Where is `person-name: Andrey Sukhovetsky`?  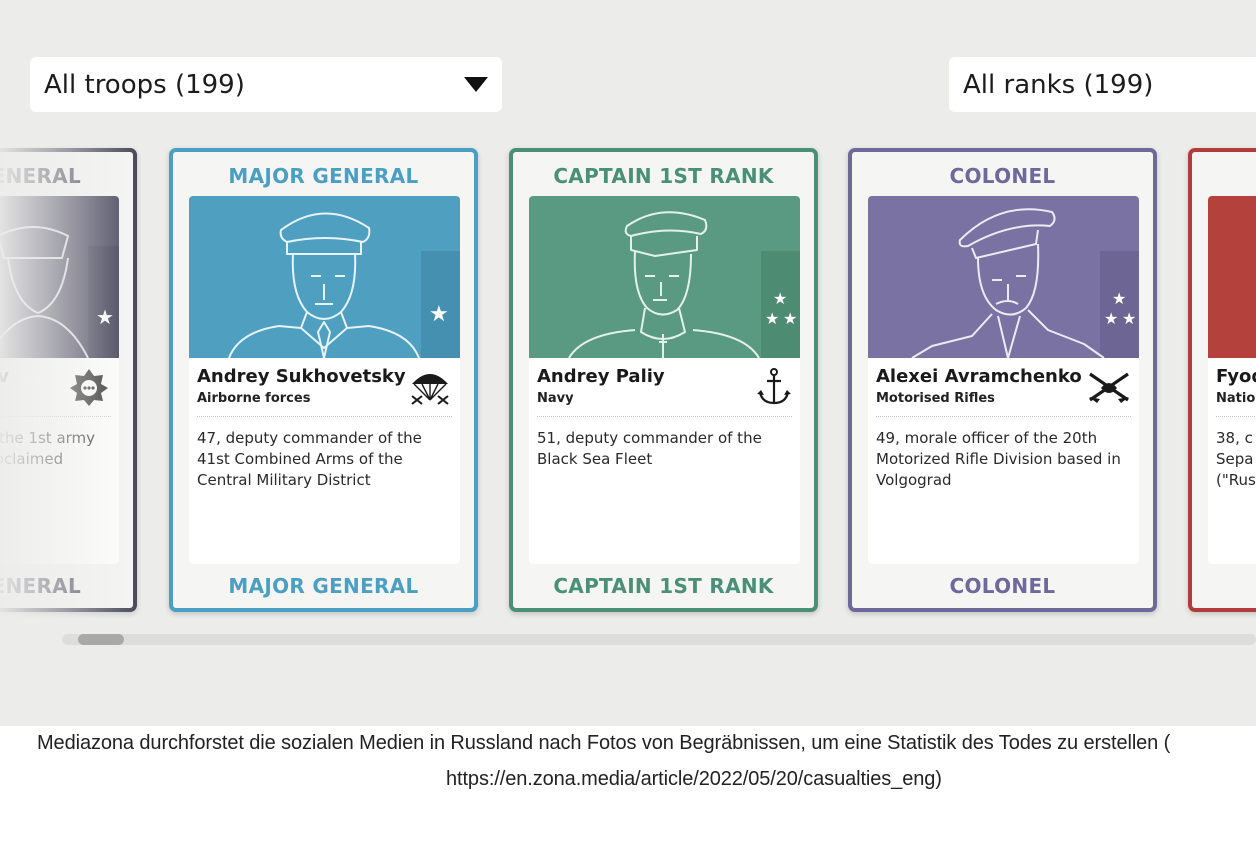 person-name: Andrey Sukhovetsky is located at coordinates (301, 376).